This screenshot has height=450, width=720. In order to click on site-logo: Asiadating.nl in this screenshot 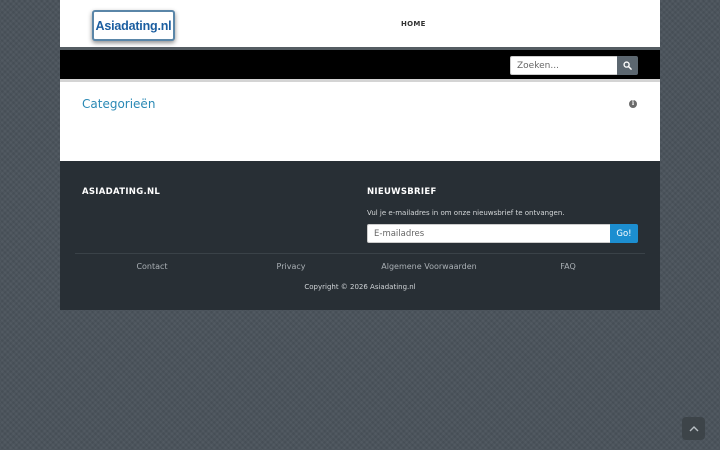, I will do `click(133, 25)`.